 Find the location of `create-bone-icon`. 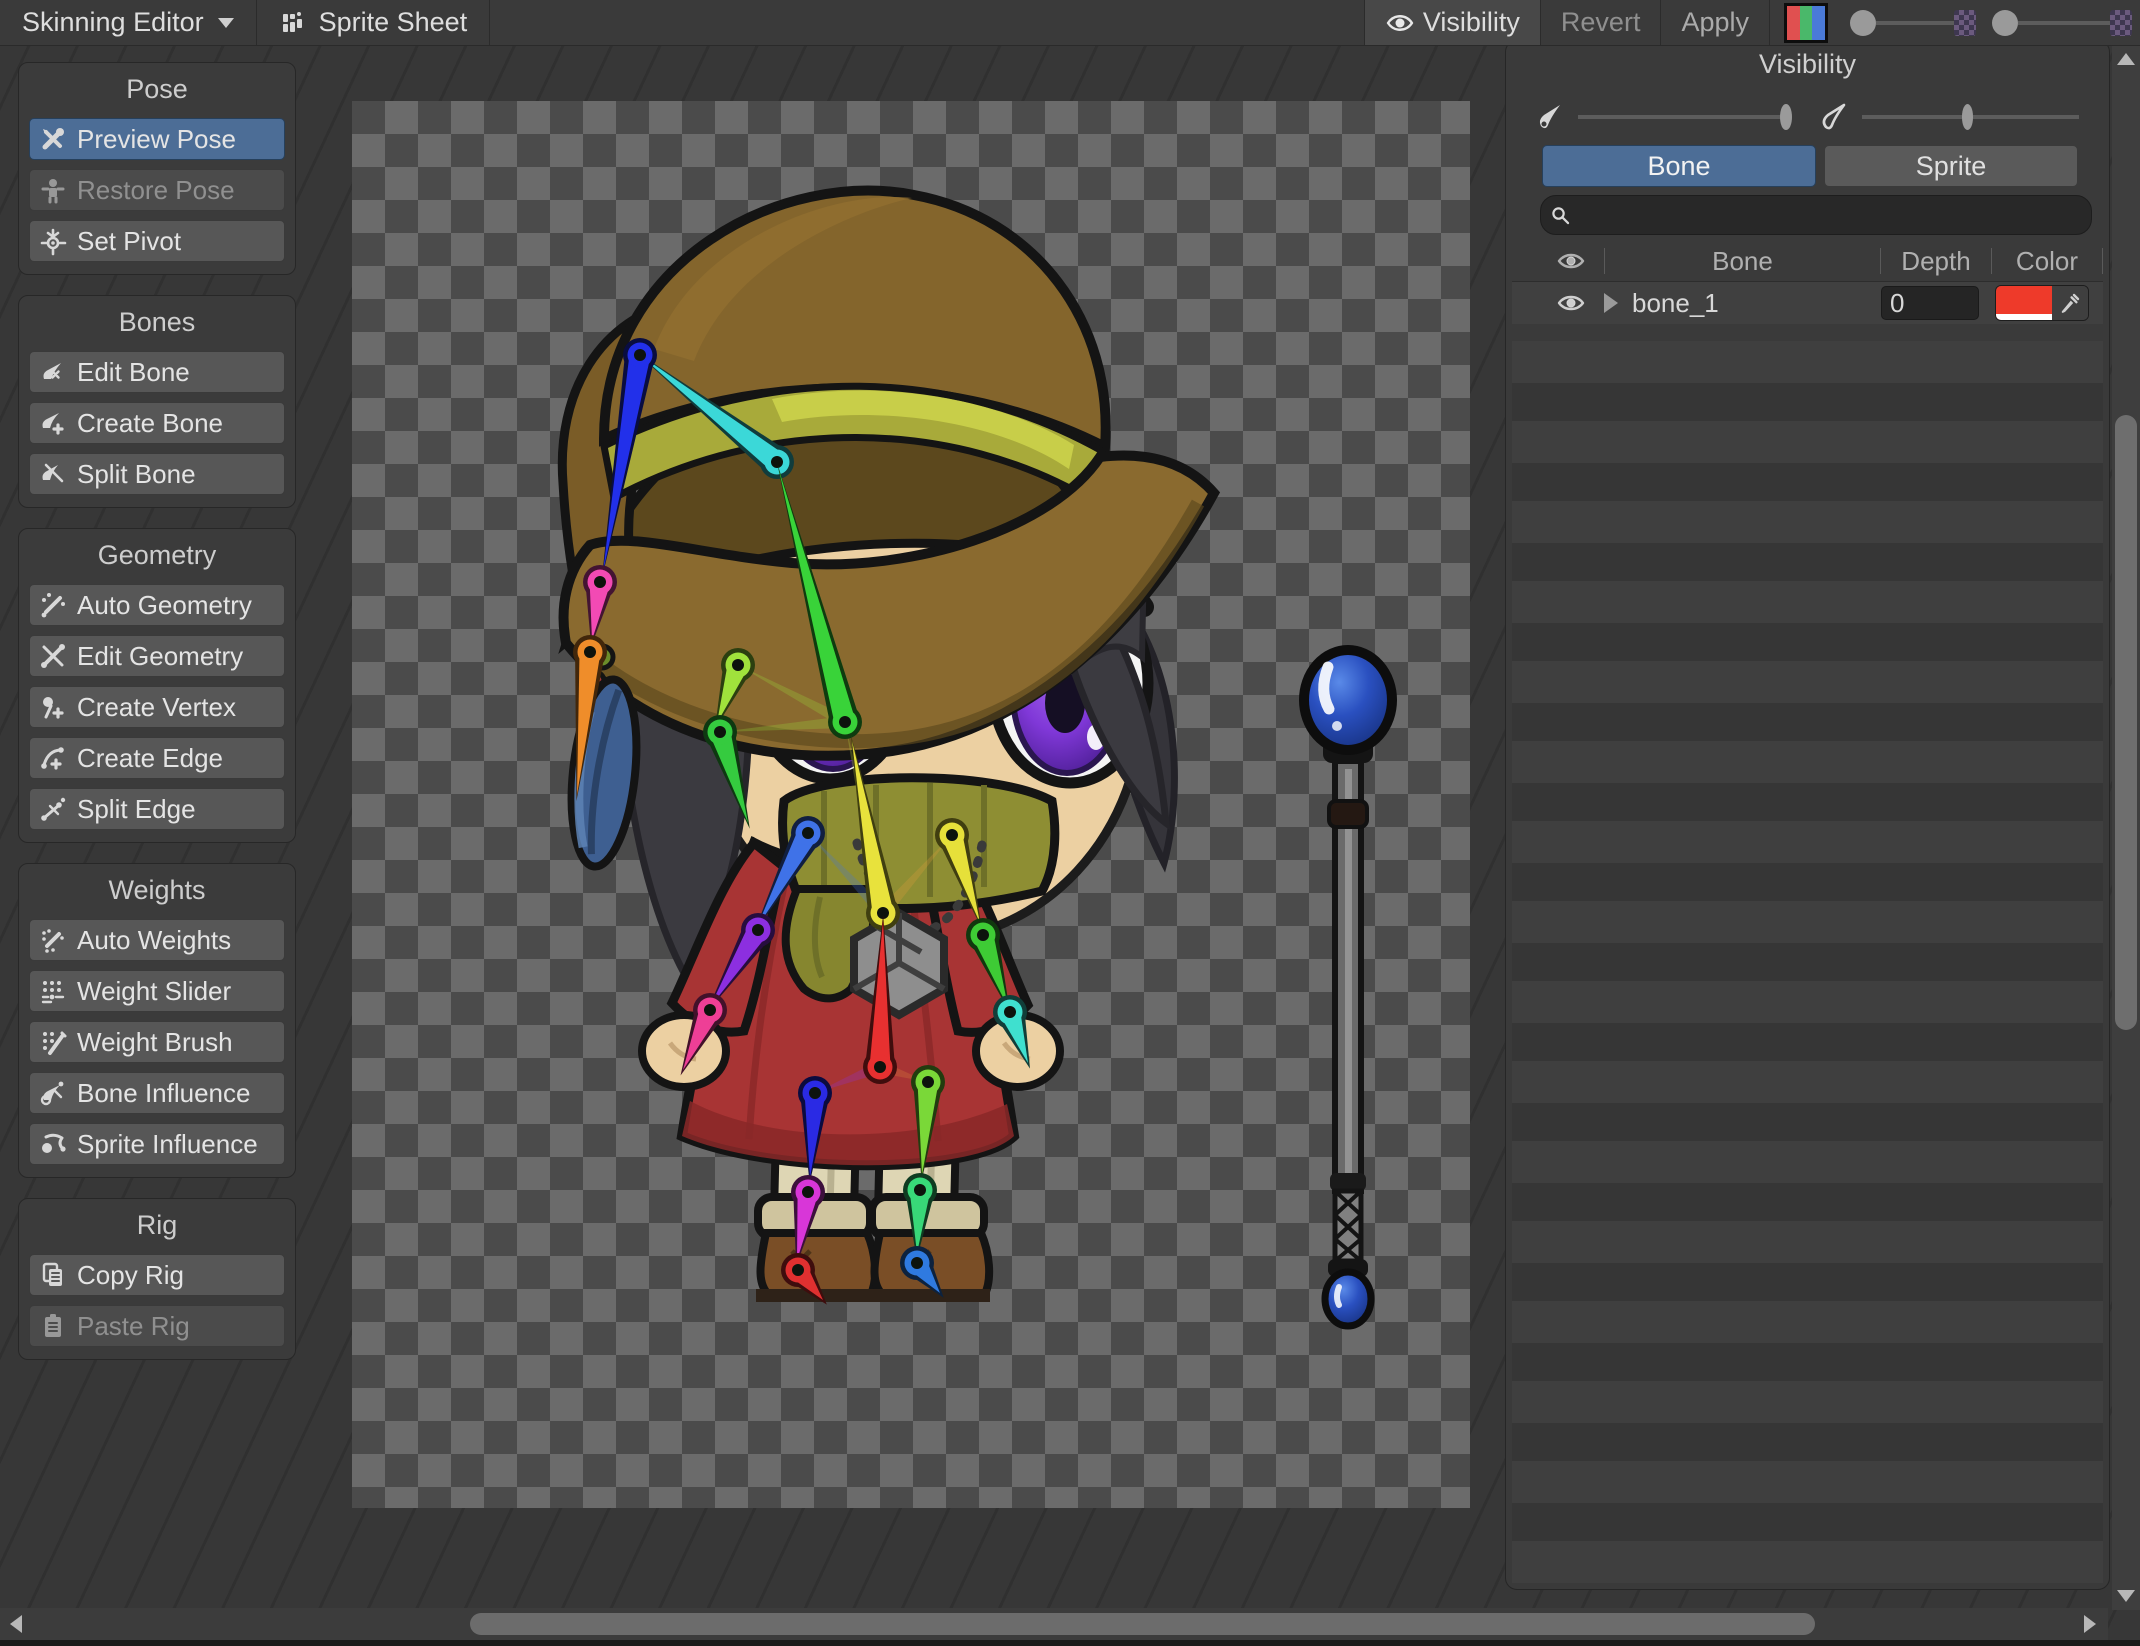

create-bone-icon is located at coordinates (53, 423).